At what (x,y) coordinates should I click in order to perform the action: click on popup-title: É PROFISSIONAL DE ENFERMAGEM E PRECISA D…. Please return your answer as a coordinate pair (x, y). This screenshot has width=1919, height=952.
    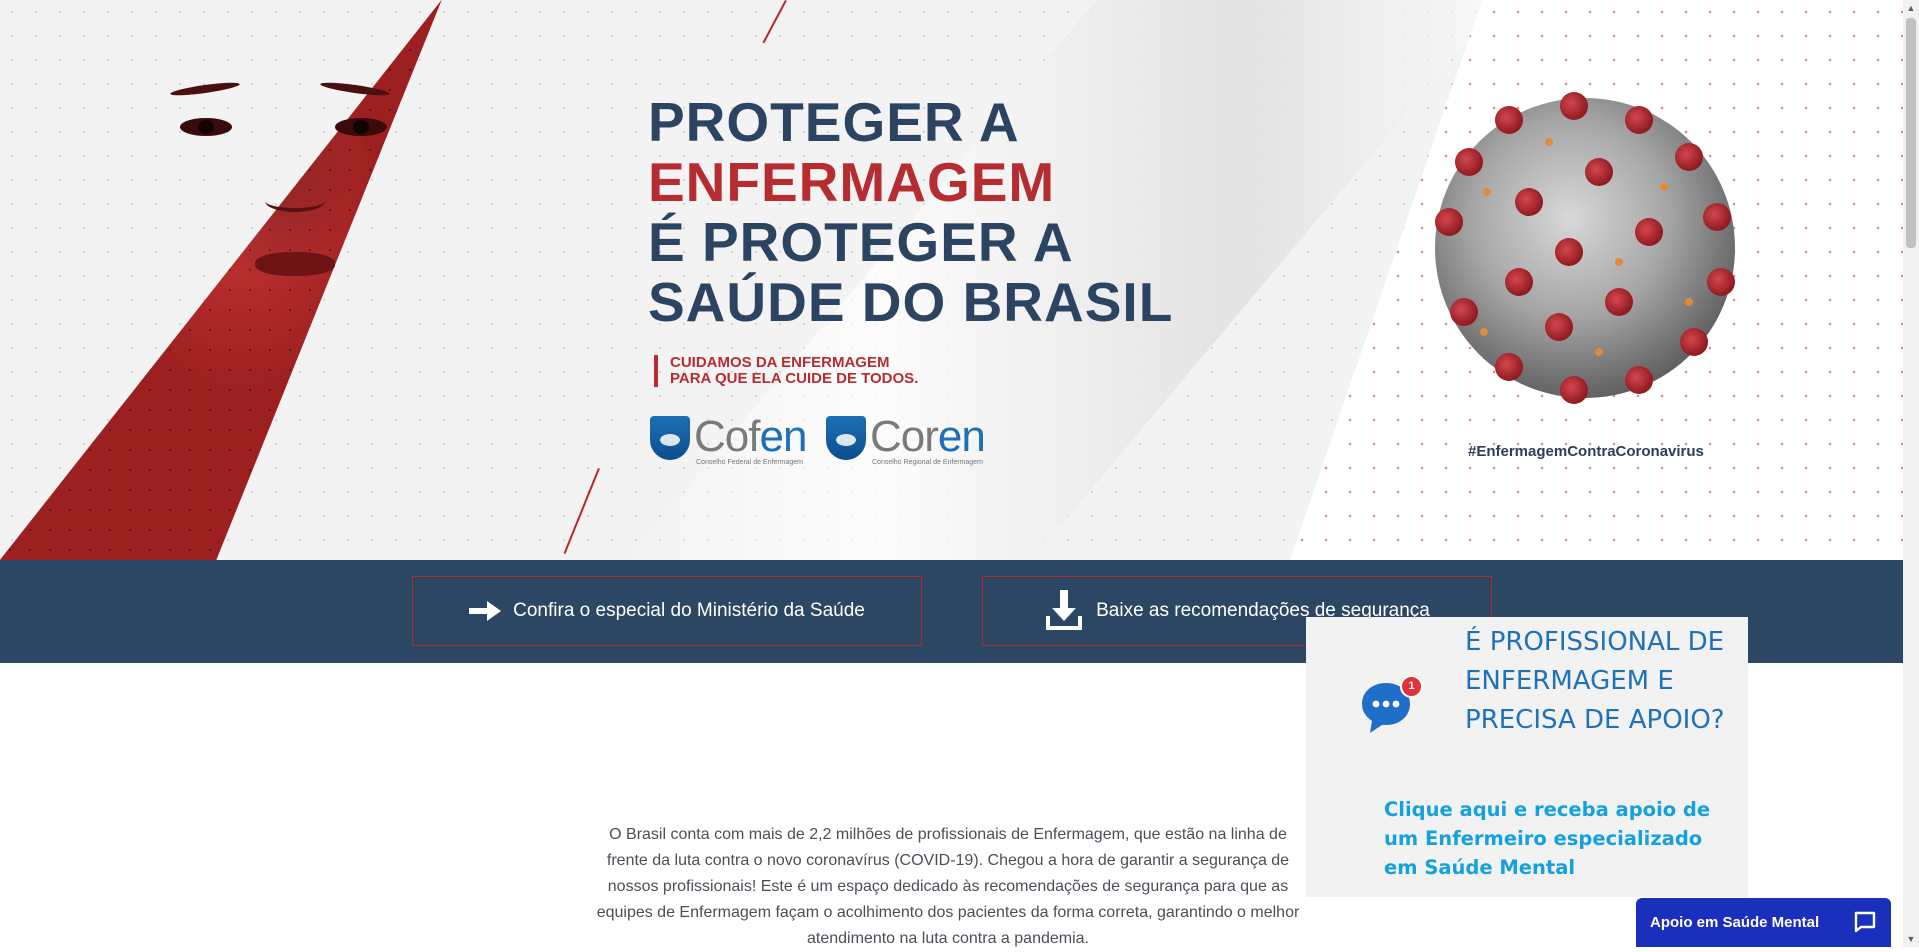
    Looking at the image, I should click on (1595, 681).